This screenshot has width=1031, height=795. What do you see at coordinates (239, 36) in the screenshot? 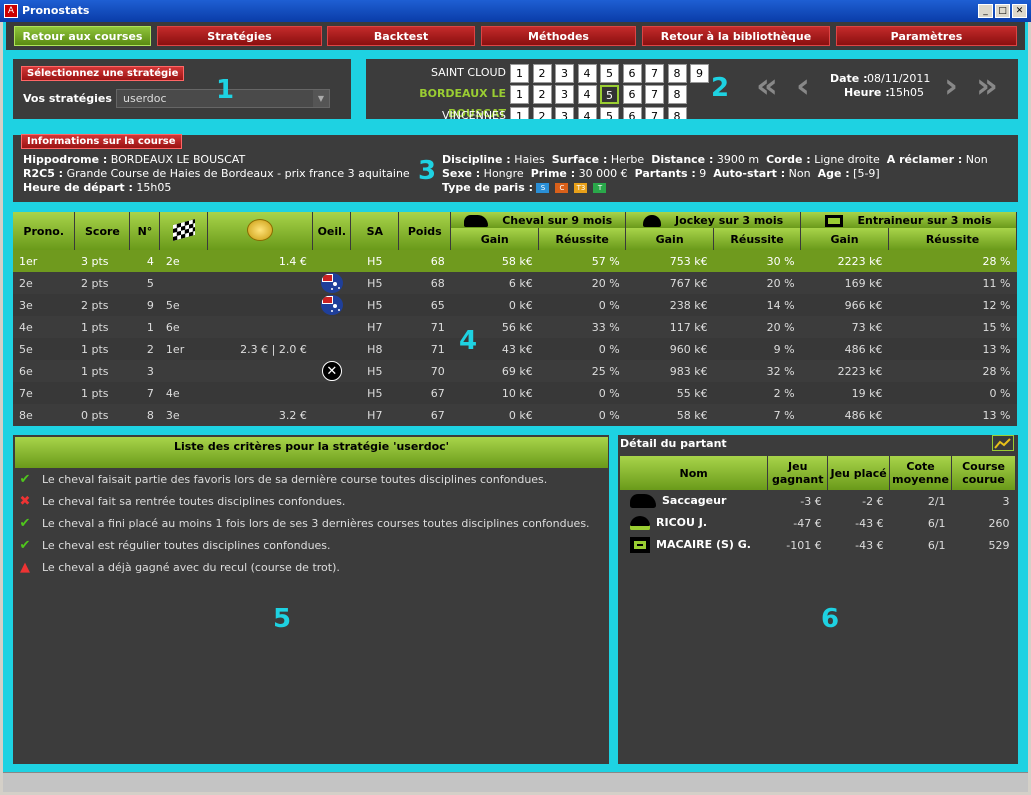
I see `nav-strategies-button: Stratégies` at bounding box center [239, 36].